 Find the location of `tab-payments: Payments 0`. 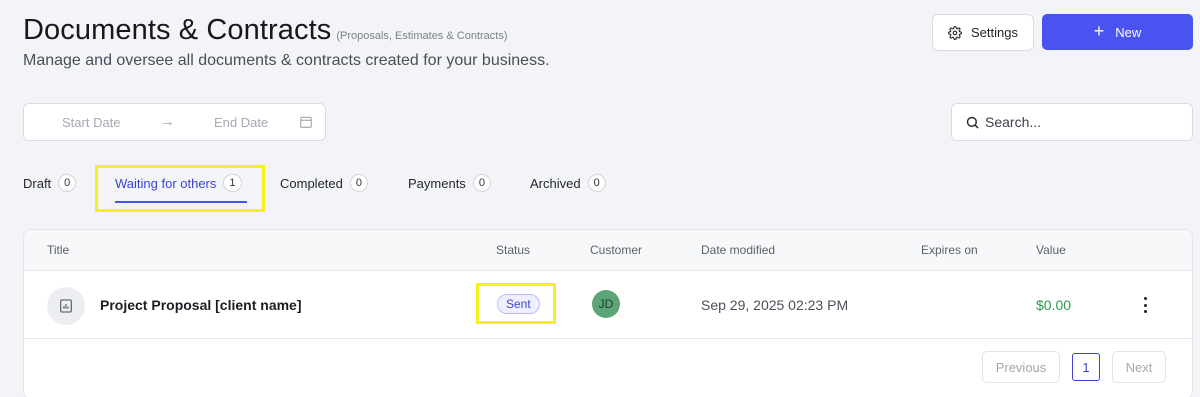

tab-payments: Payments 0 is located at coordinates (449, 183).